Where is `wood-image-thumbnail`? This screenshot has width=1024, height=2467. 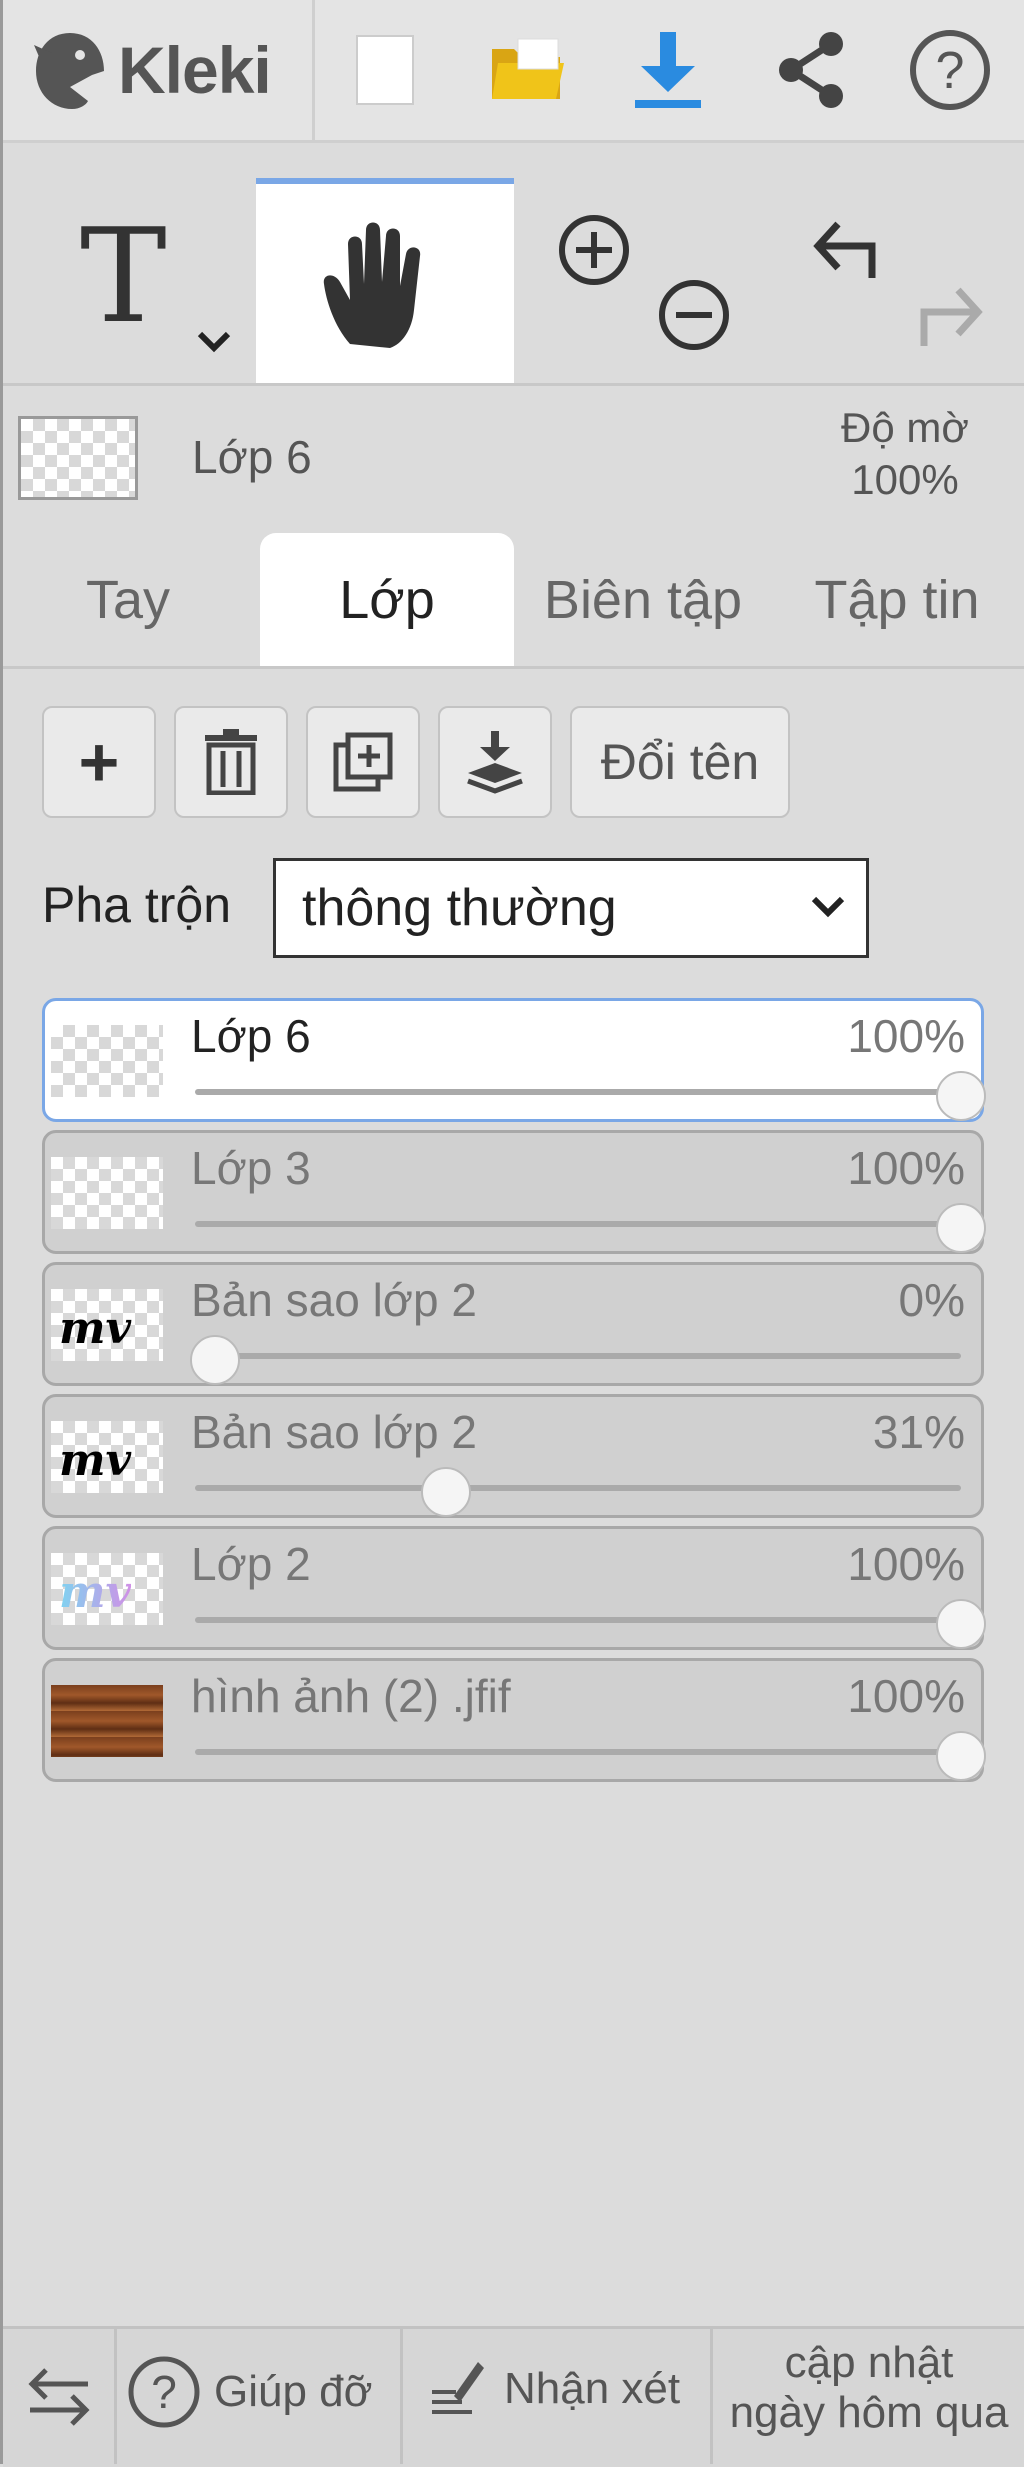 wood-image-thumbnail is located at coordinates (107, 1721).